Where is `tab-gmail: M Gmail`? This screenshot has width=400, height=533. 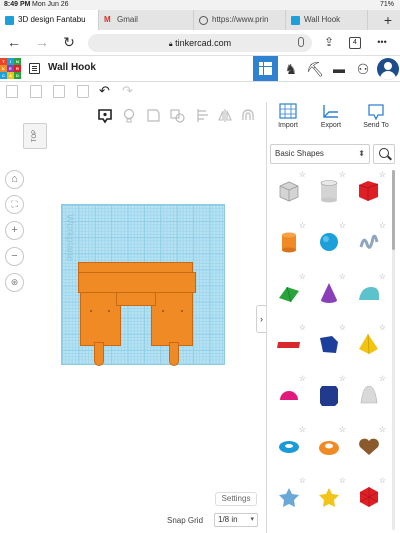 tab-gmail: M Gmail is located at coordinates (146, 20).